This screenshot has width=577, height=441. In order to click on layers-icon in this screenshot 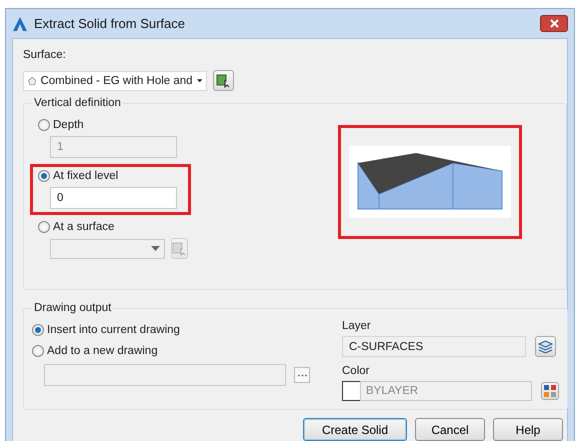, I will do `click(545, 347)`.